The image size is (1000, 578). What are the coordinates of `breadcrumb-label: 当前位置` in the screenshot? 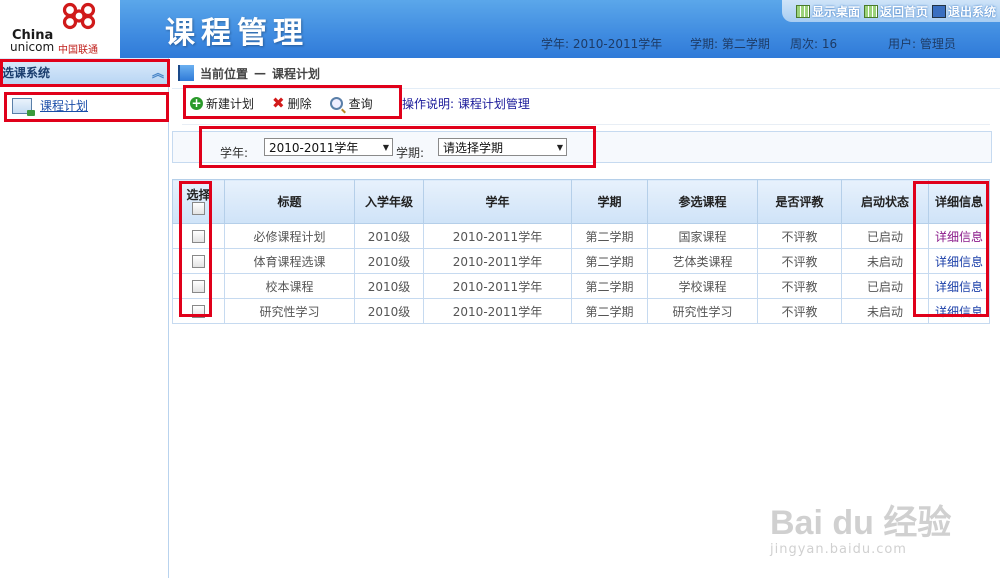 It's located at (224, 73).